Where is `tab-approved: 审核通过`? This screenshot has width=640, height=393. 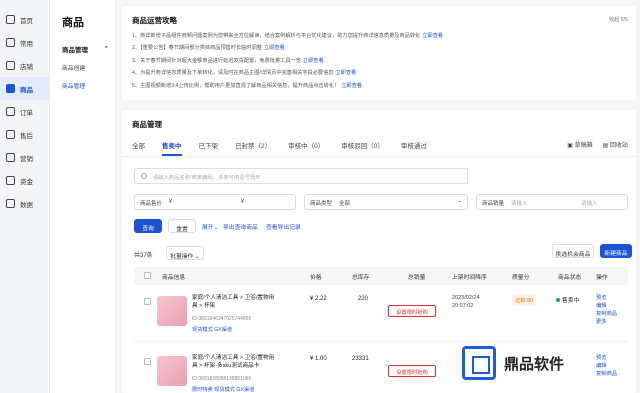
tab-approved: 审核通过 is located at coordinates (414, 148).